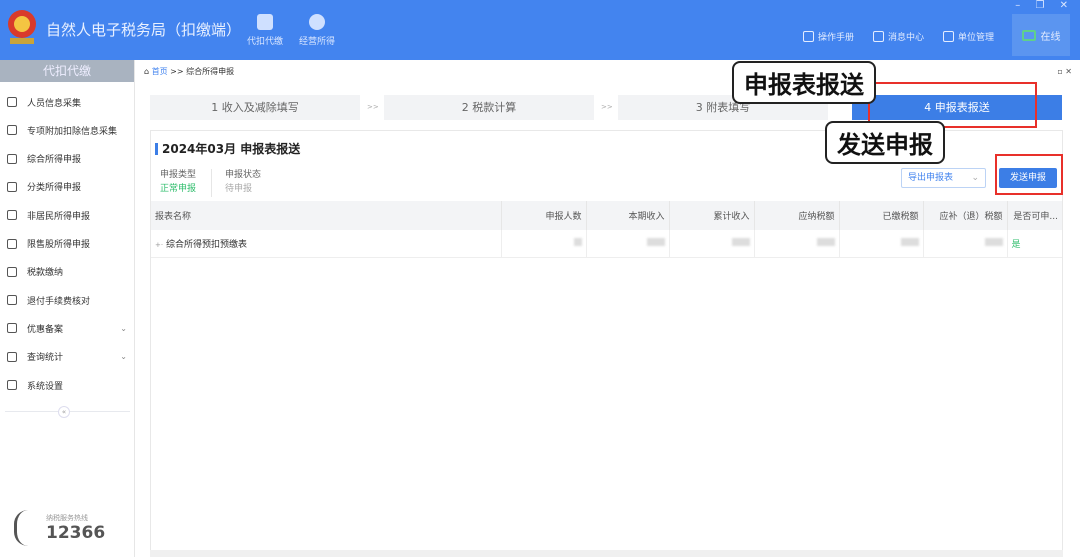  I want to click on nav-label: 代扣代缴, so click(264, 42).